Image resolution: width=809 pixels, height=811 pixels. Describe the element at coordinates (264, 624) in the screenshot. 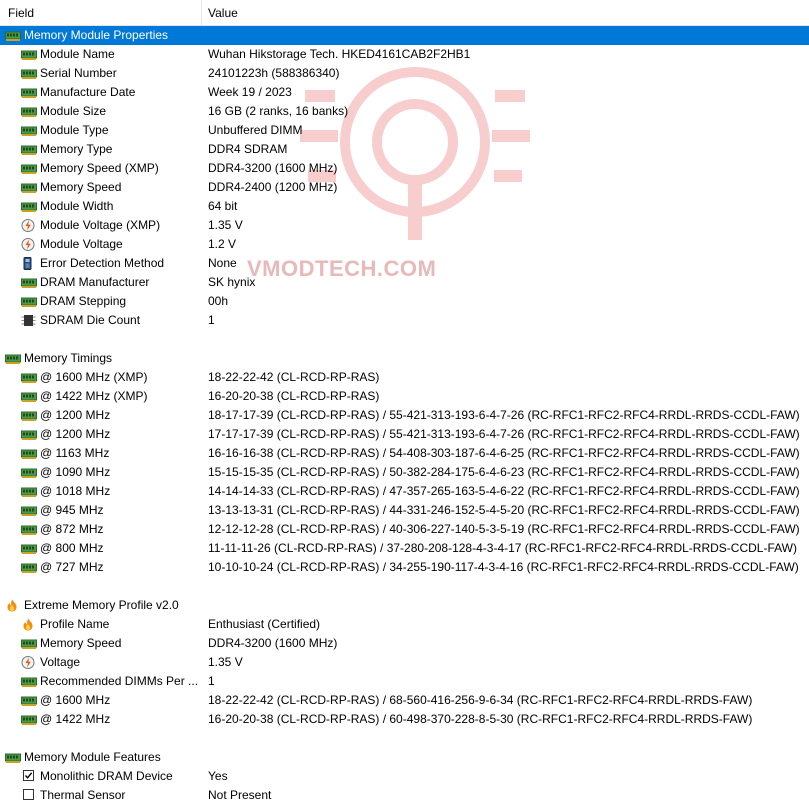

I see `field-value: Enthusiast (Certified)` at that location.